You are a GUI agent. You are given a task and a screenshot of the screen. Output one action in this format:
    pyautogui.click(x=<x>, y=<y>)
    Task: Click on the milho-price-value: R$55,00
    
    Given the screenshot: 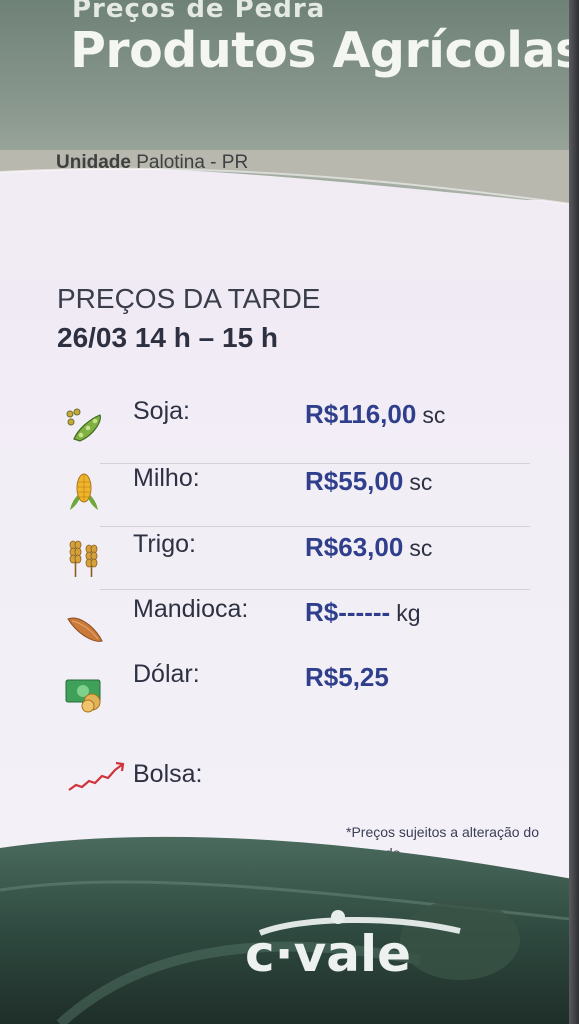 What is the action you would take?
    pyautogui.click(x=354, y=481)
    